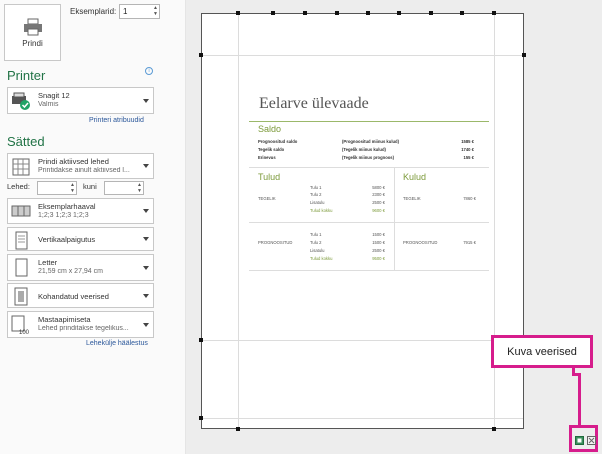  What do you see at coordinates (269, 177) in the screenshot?
I see `income-heading: Tulud` at bounding box center [269, 177].